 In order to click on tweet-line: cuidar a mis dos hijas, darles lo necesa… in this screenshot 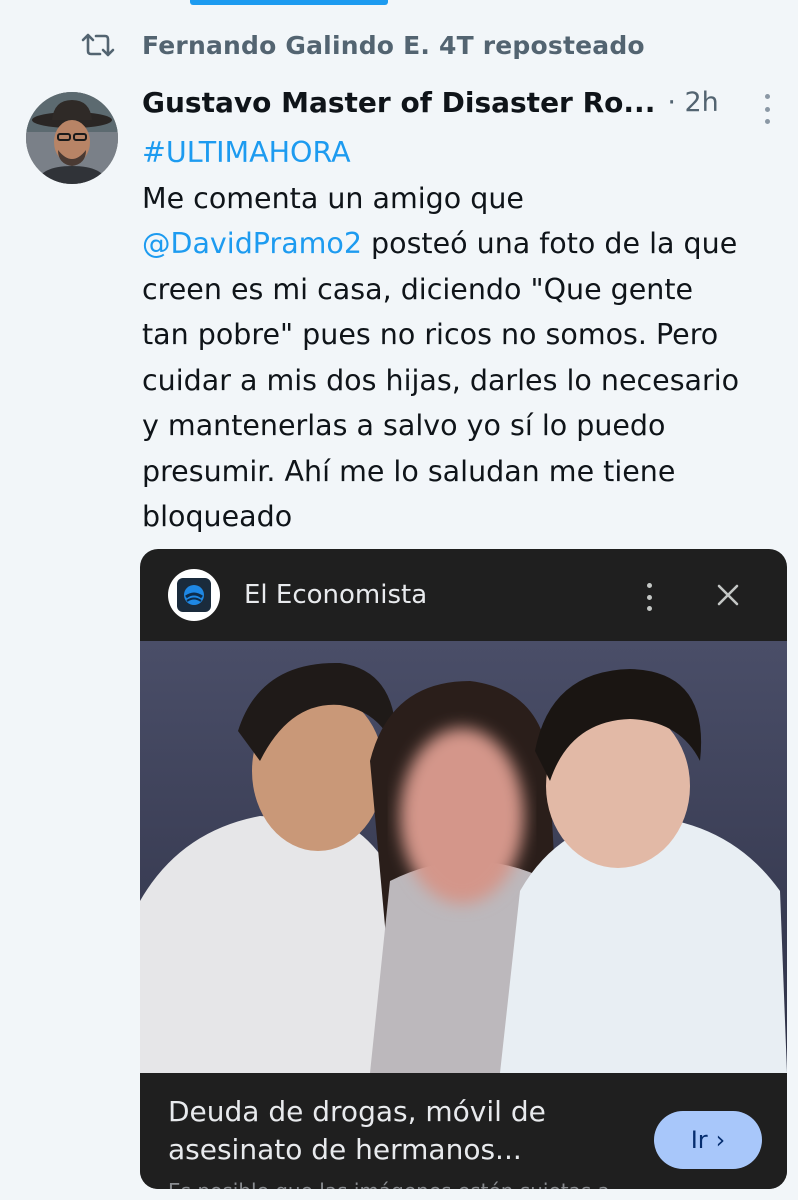, I will do `click(441, 380)`.